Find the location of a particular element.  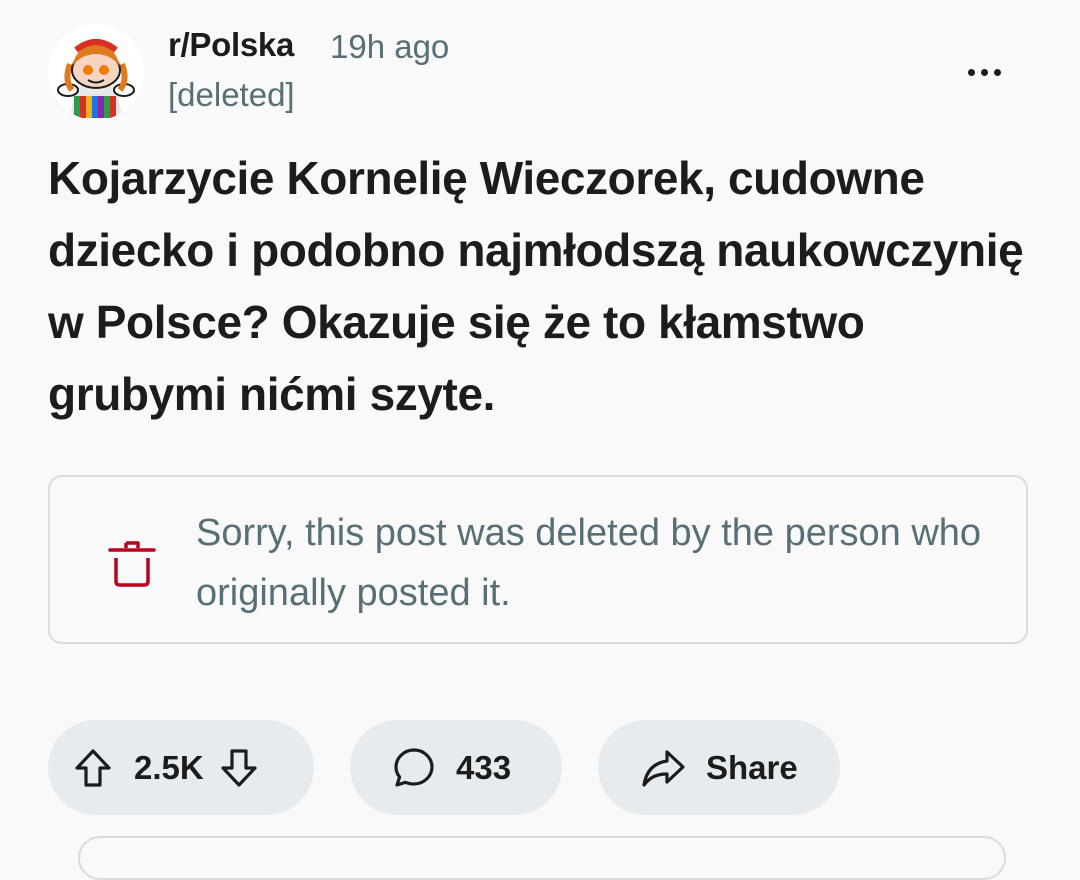

share-arrow-icon is located at coordinates (663, 768).